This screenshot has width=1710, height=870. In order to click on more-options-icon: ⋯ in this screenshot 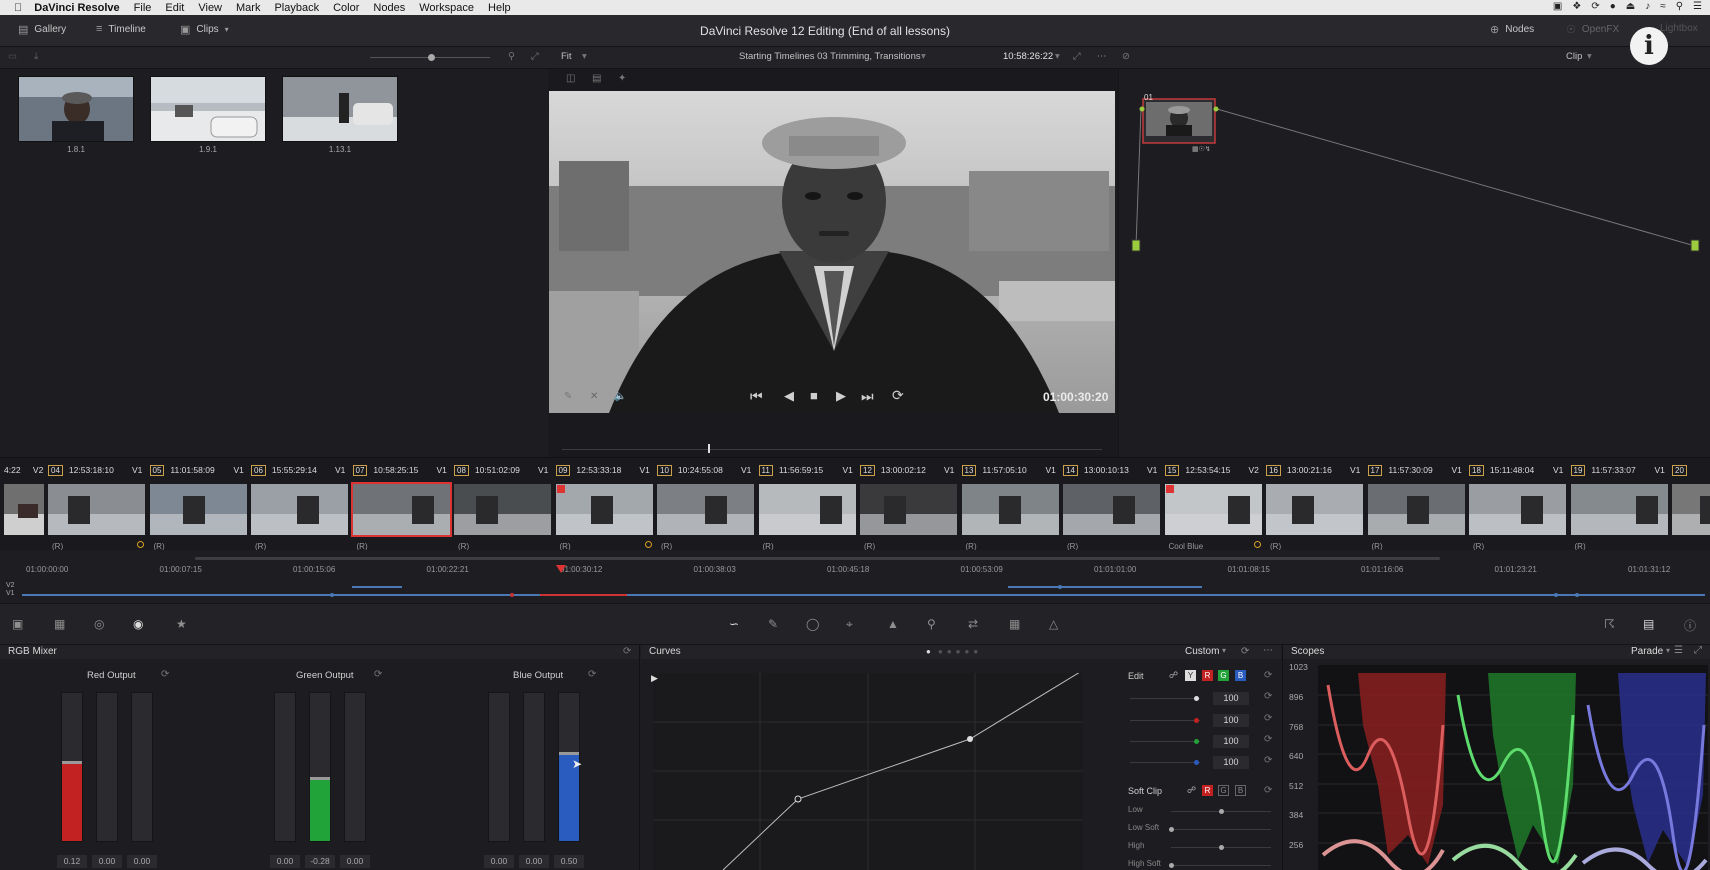, I will do `click(1268, 650)`.